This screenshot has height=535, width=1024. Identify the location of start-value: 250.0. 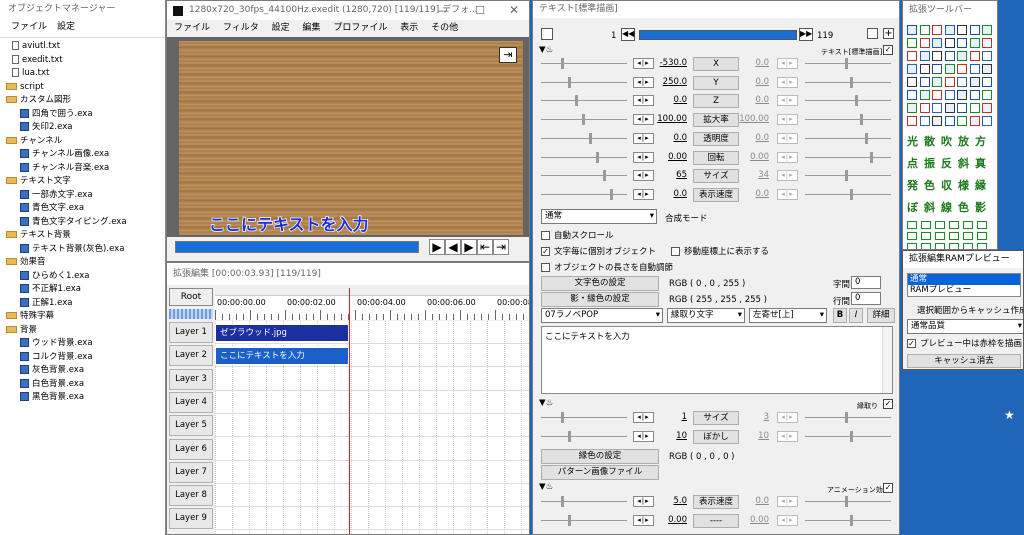
(671, 82).